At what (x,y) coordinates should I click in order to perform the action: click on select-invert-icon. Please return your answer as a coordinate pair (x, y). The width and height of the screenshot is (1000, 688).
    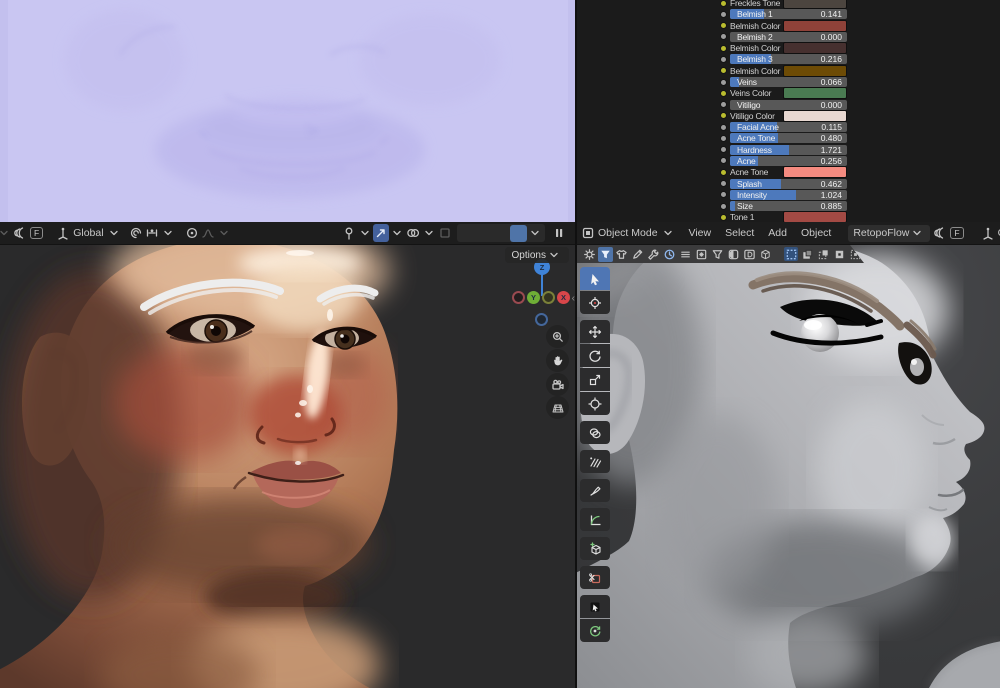
    Looking at the image, I should click on (839, 254).